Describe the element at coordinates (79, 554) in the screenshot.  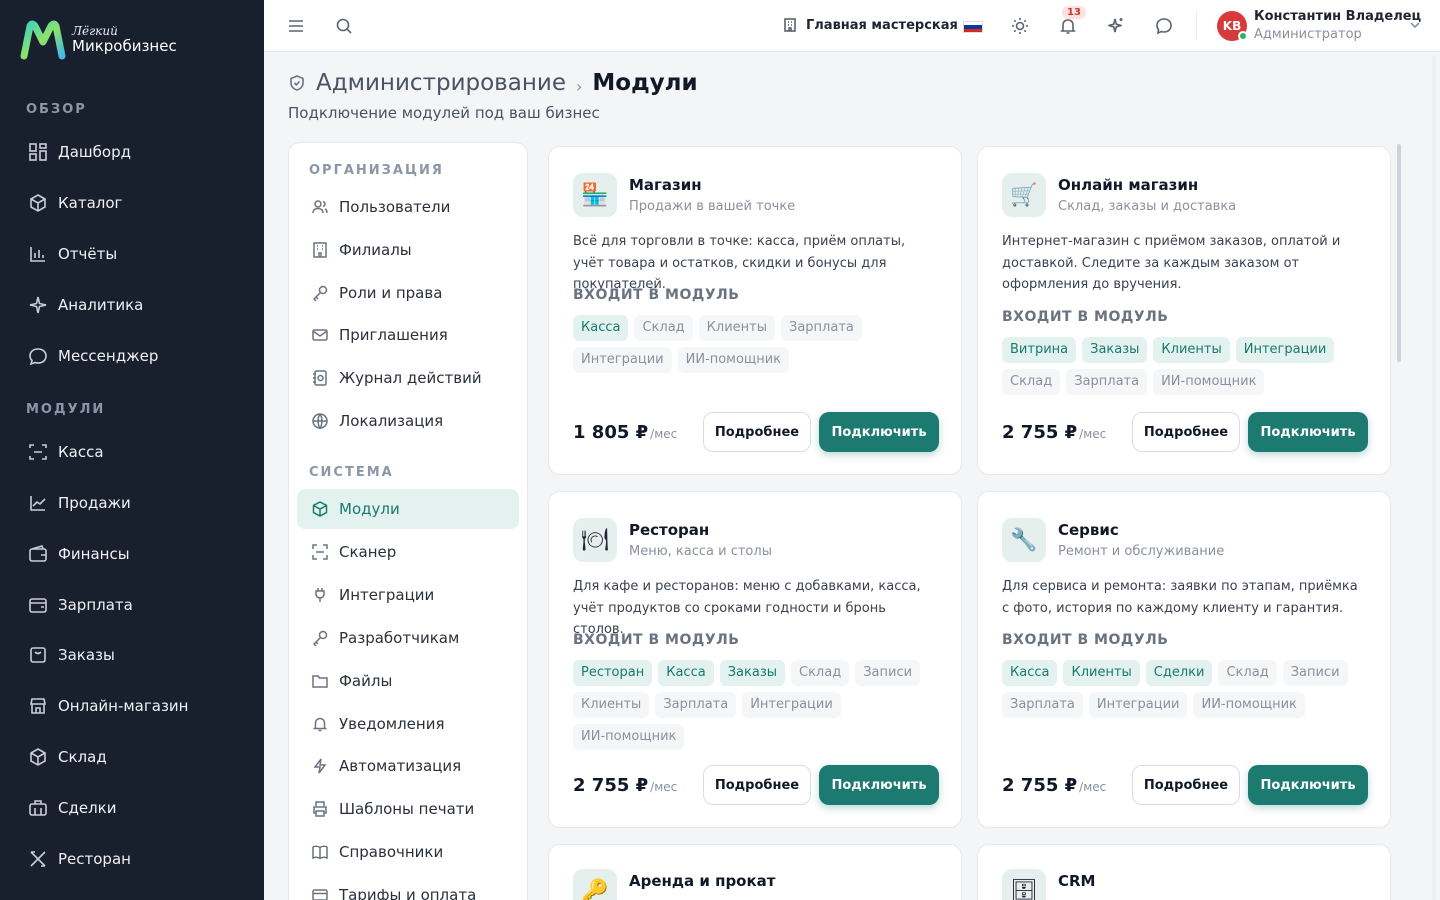
I see `sidebar-item-finance: Финансы` at that location.